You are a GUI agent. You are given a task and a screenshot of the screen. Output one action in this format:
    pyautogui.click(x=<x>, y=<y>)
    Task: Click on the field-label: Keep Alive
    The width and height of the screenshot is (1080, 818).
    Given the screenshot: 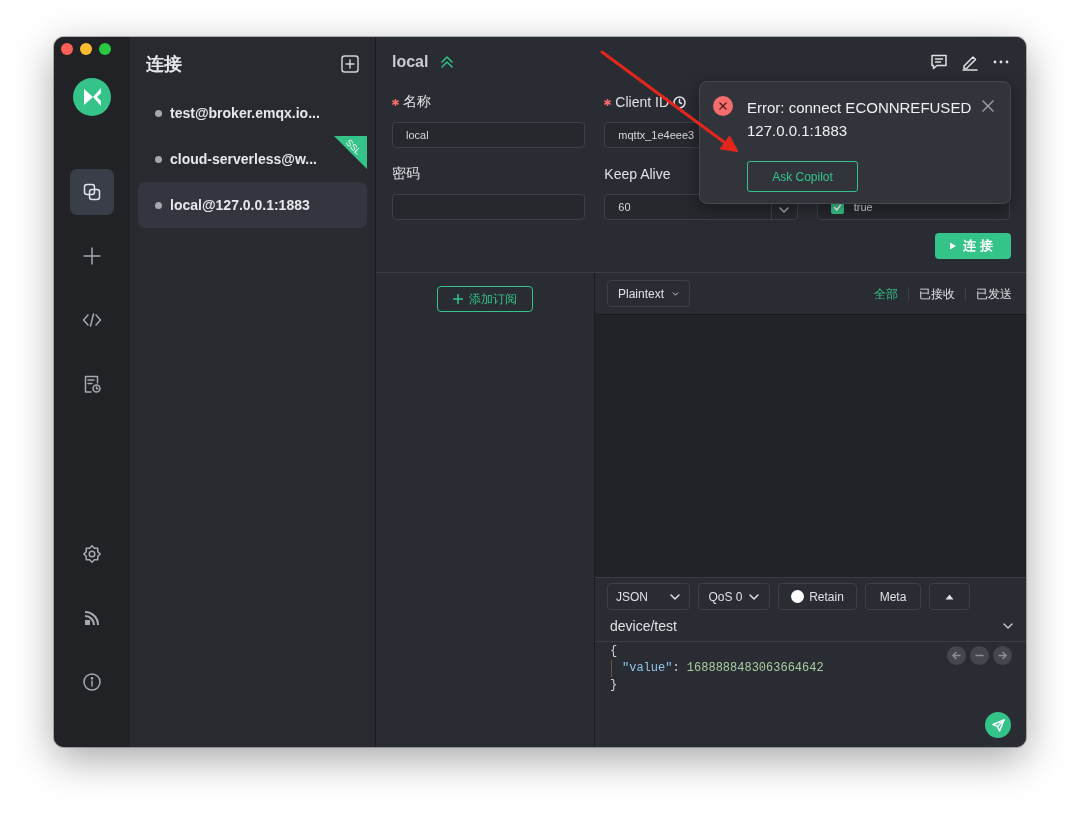 What is the action you would take?
    pyautogui.click(x=637, y=174)
    